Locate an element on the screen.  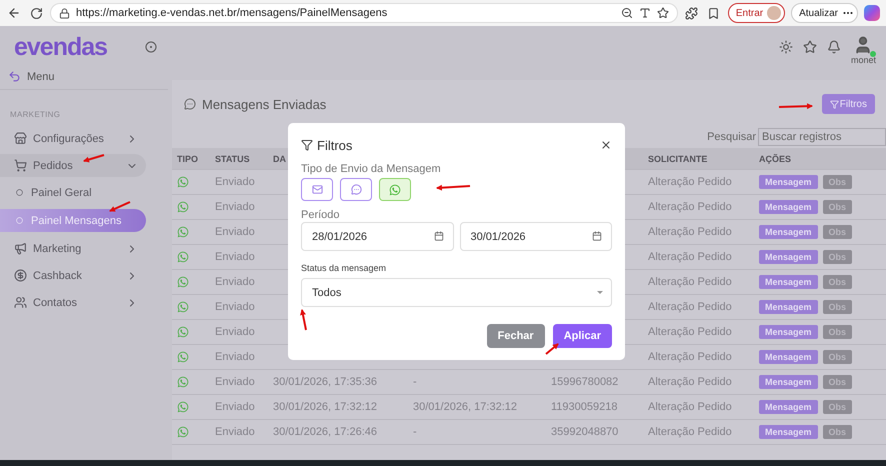
address-bar: https://marketing.e-vendas.net.br/mensagens/PainelMensagens is located at coordinates (364, 13).